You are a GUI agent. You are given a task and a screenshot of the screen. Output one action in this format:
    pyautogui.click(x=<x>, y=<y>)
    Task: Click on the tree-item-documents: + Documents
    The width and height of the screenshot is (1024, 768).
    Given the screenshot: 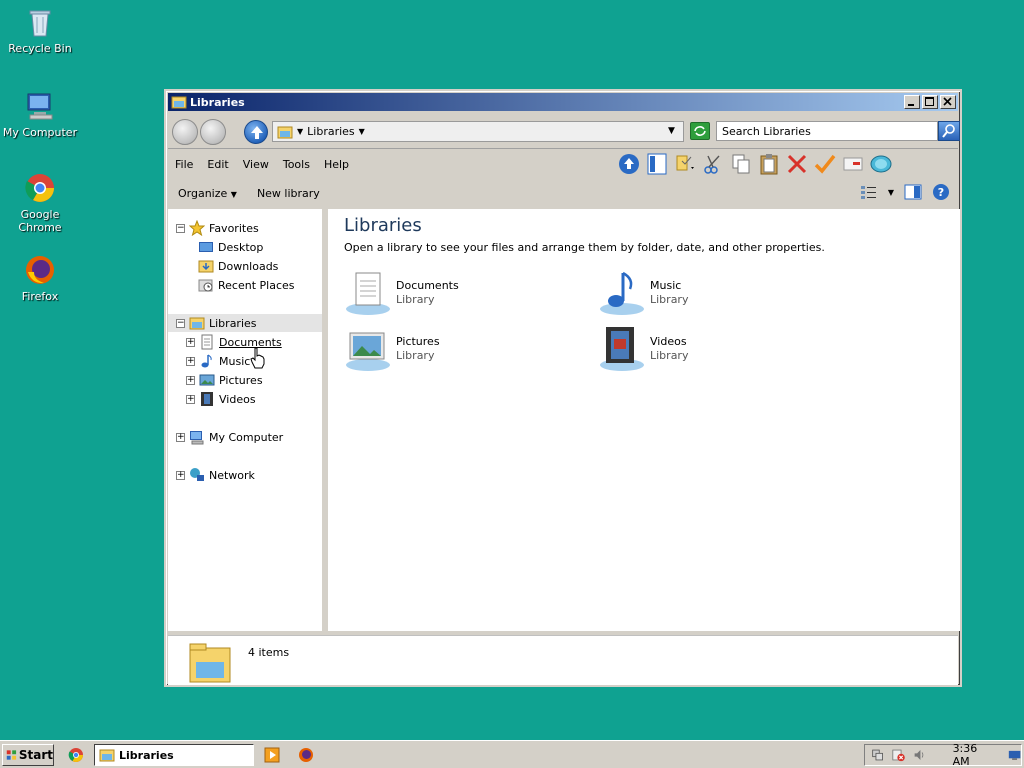 What is the action you would take?
    pyautogui.click(x=234, y=342)
    